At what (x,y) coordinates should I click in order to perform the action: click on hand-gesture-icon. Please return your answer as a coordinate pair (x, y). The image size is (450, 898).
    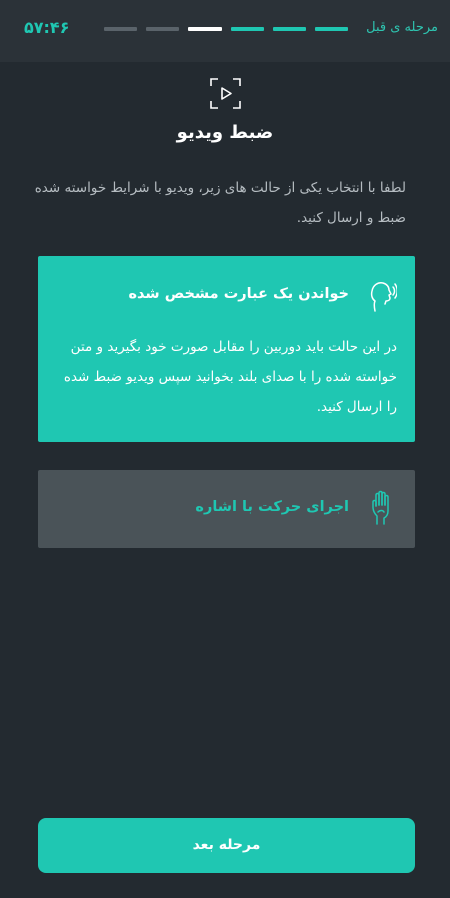
    Looking at the image, I should click on (380, 507).